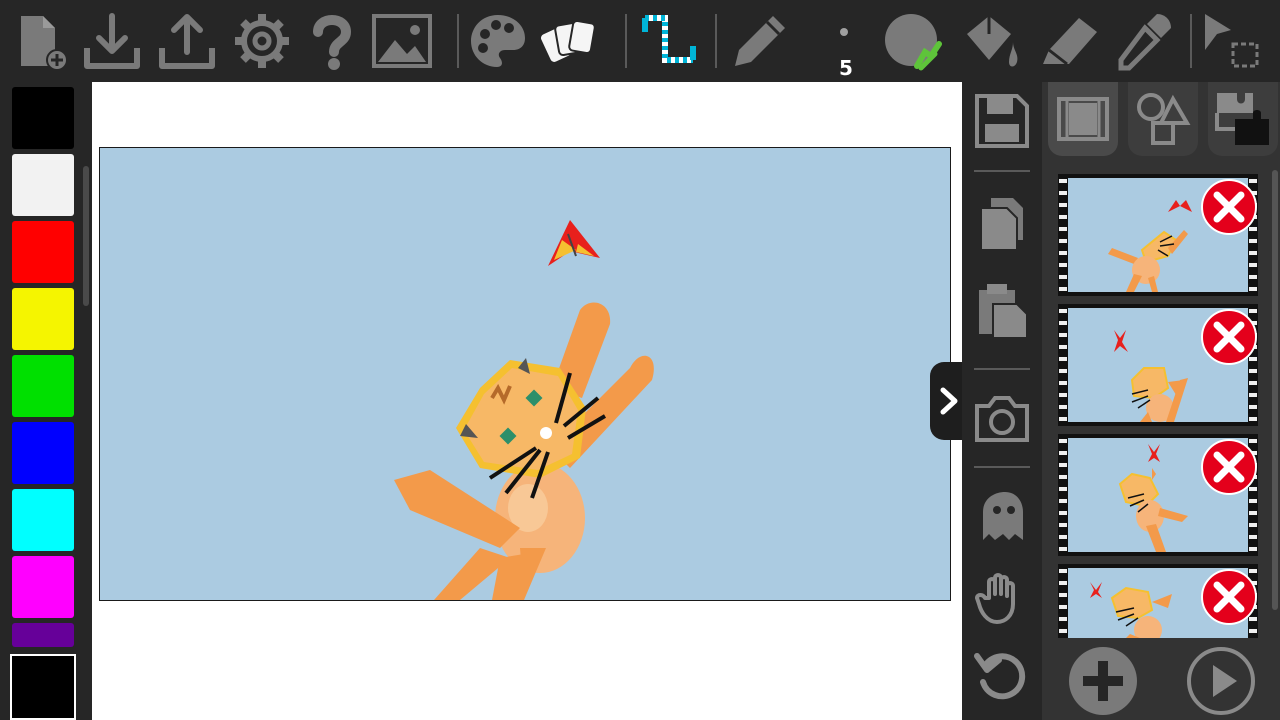  I want to click on undo-button, so click(1002, 675).